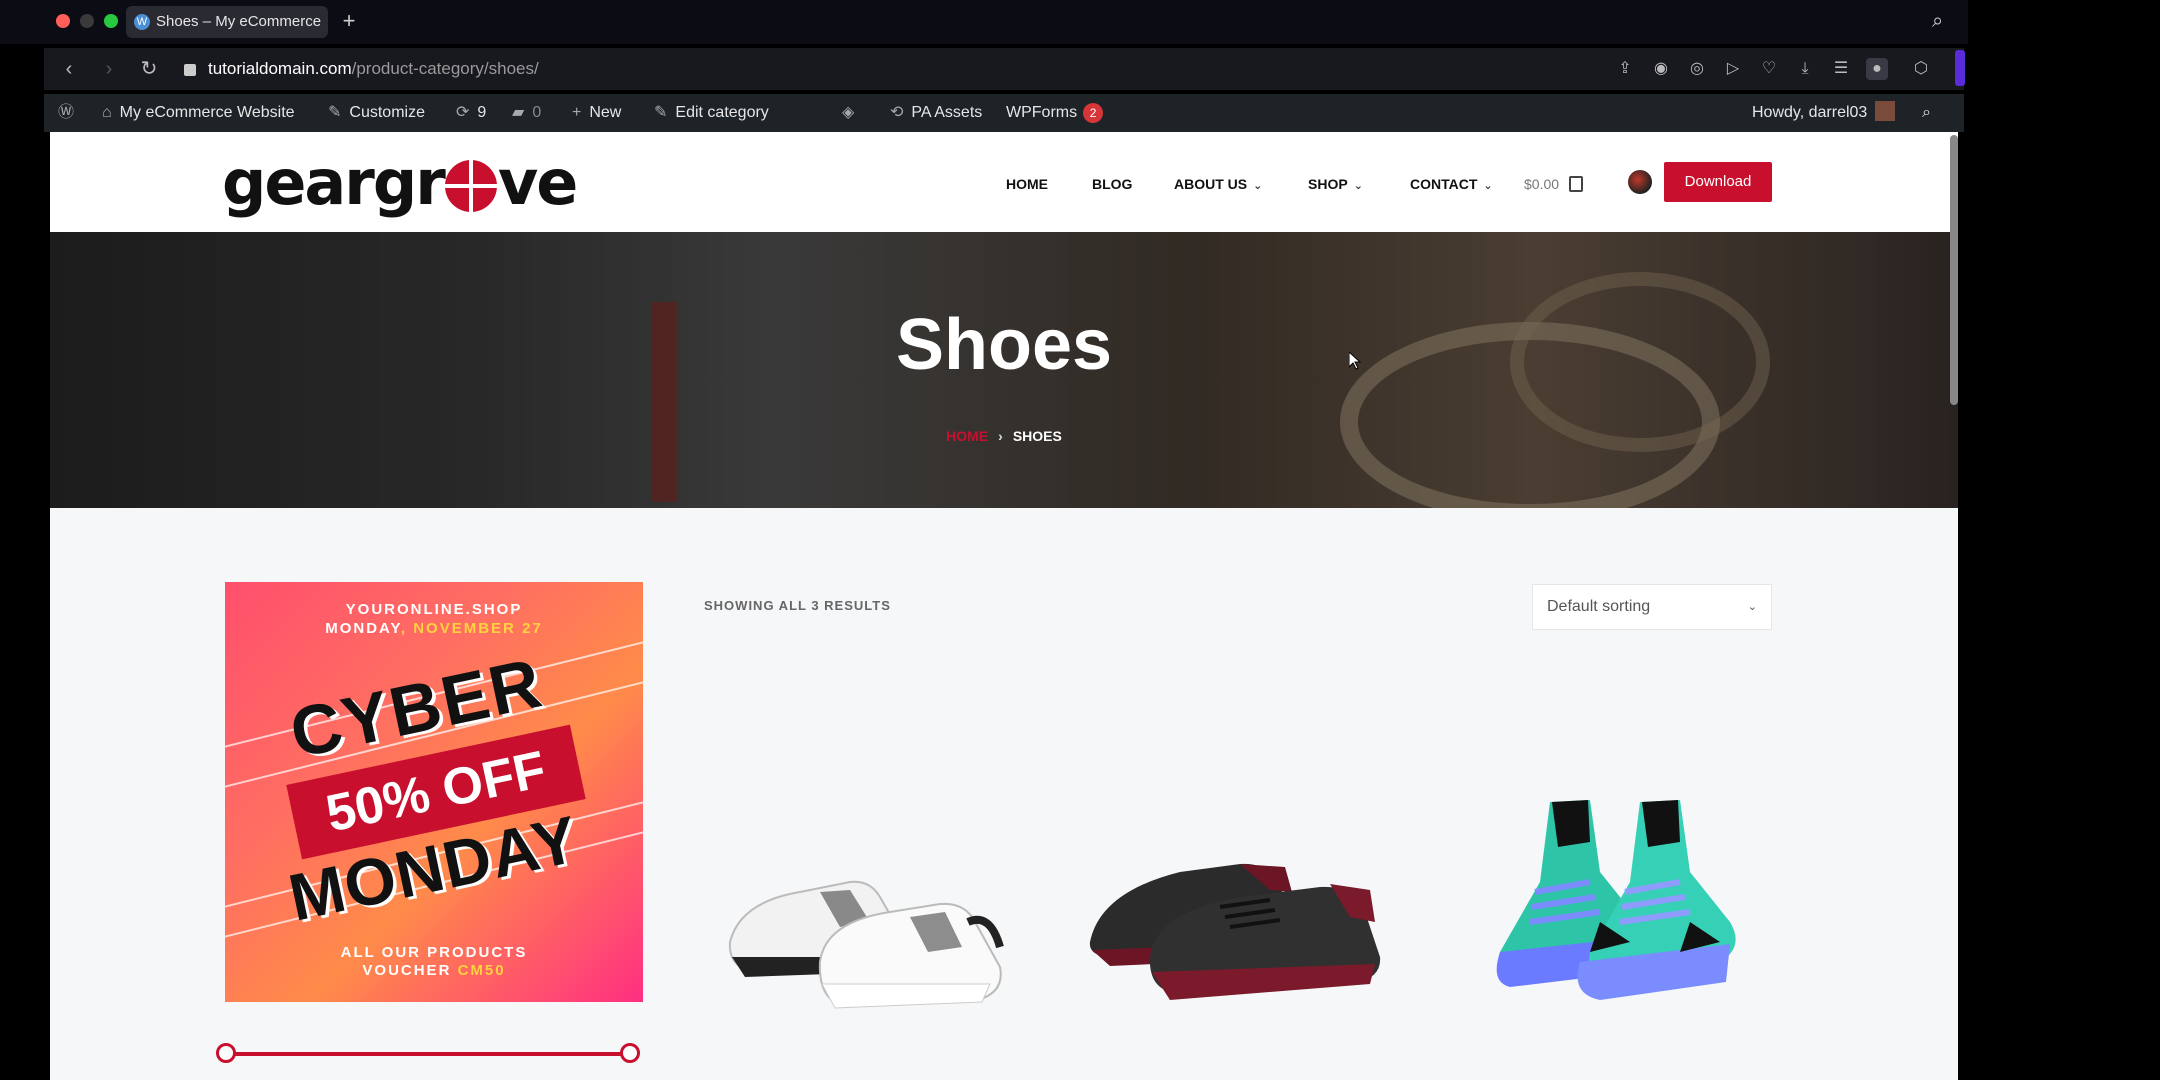 The width and height of the screenshot is (2160, 1080). I want to click on nav-contact-label: CONTACT, so click(1444, 184).